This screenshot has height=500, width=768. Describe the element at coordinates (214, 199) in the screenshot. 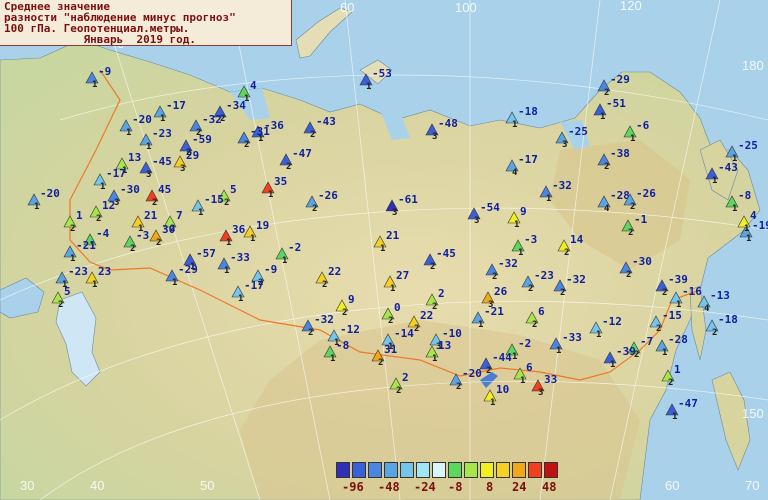

I see `station-value: -15` at that location.